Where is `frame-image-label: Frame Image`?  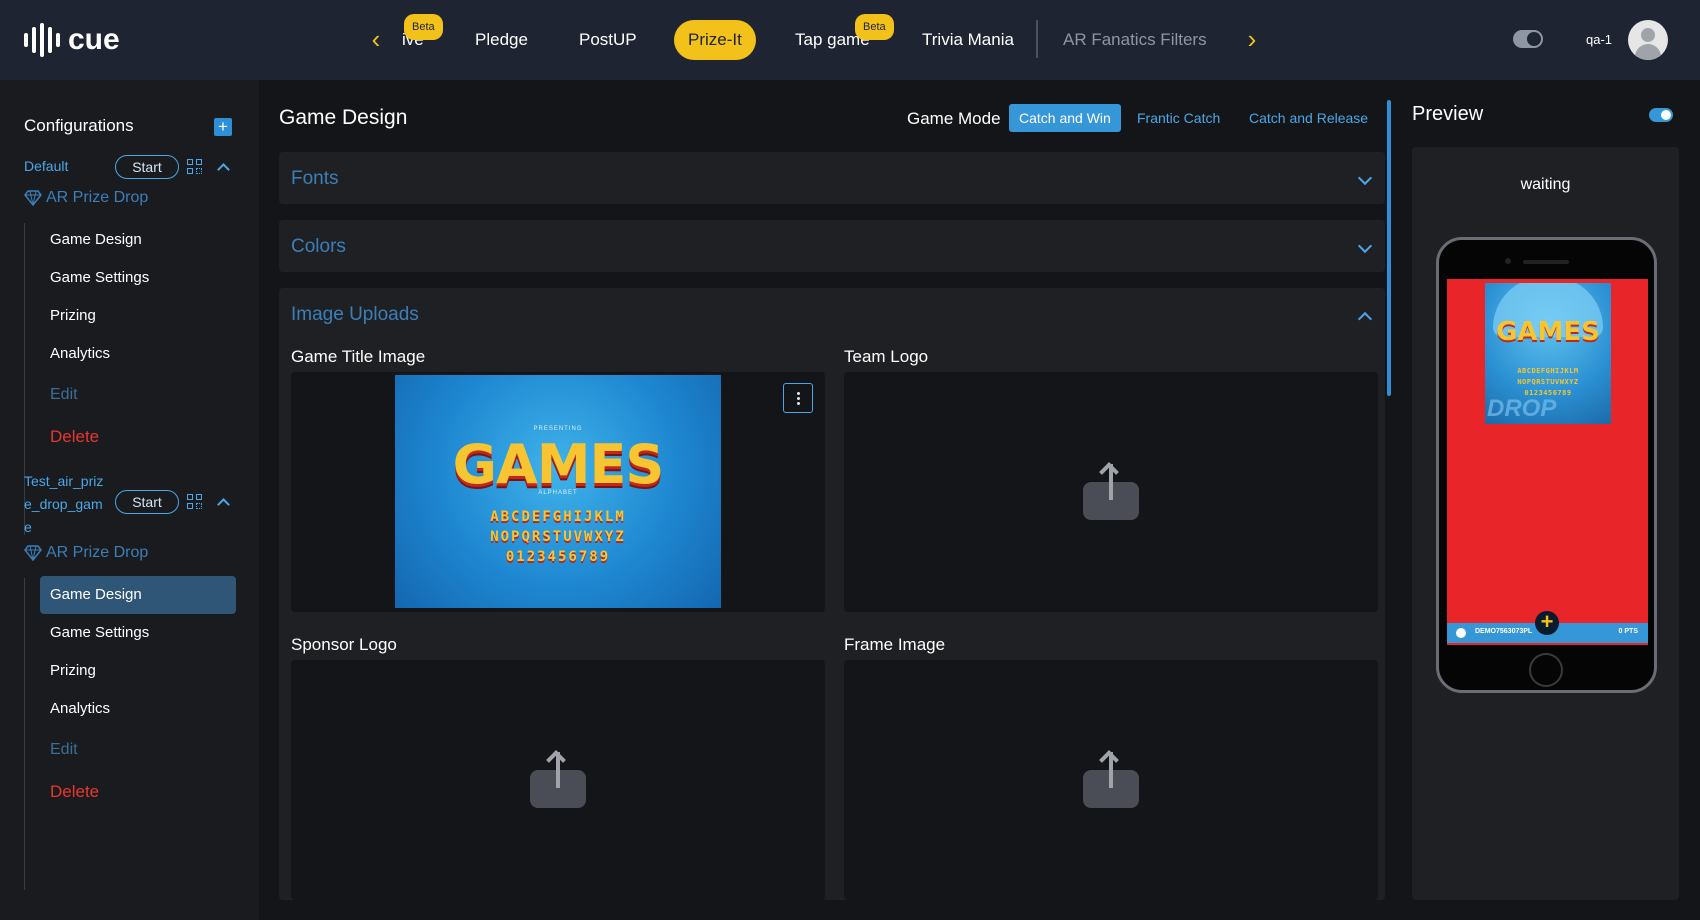 frame-image-label: Frame Image is located at coordinates (895, 644).